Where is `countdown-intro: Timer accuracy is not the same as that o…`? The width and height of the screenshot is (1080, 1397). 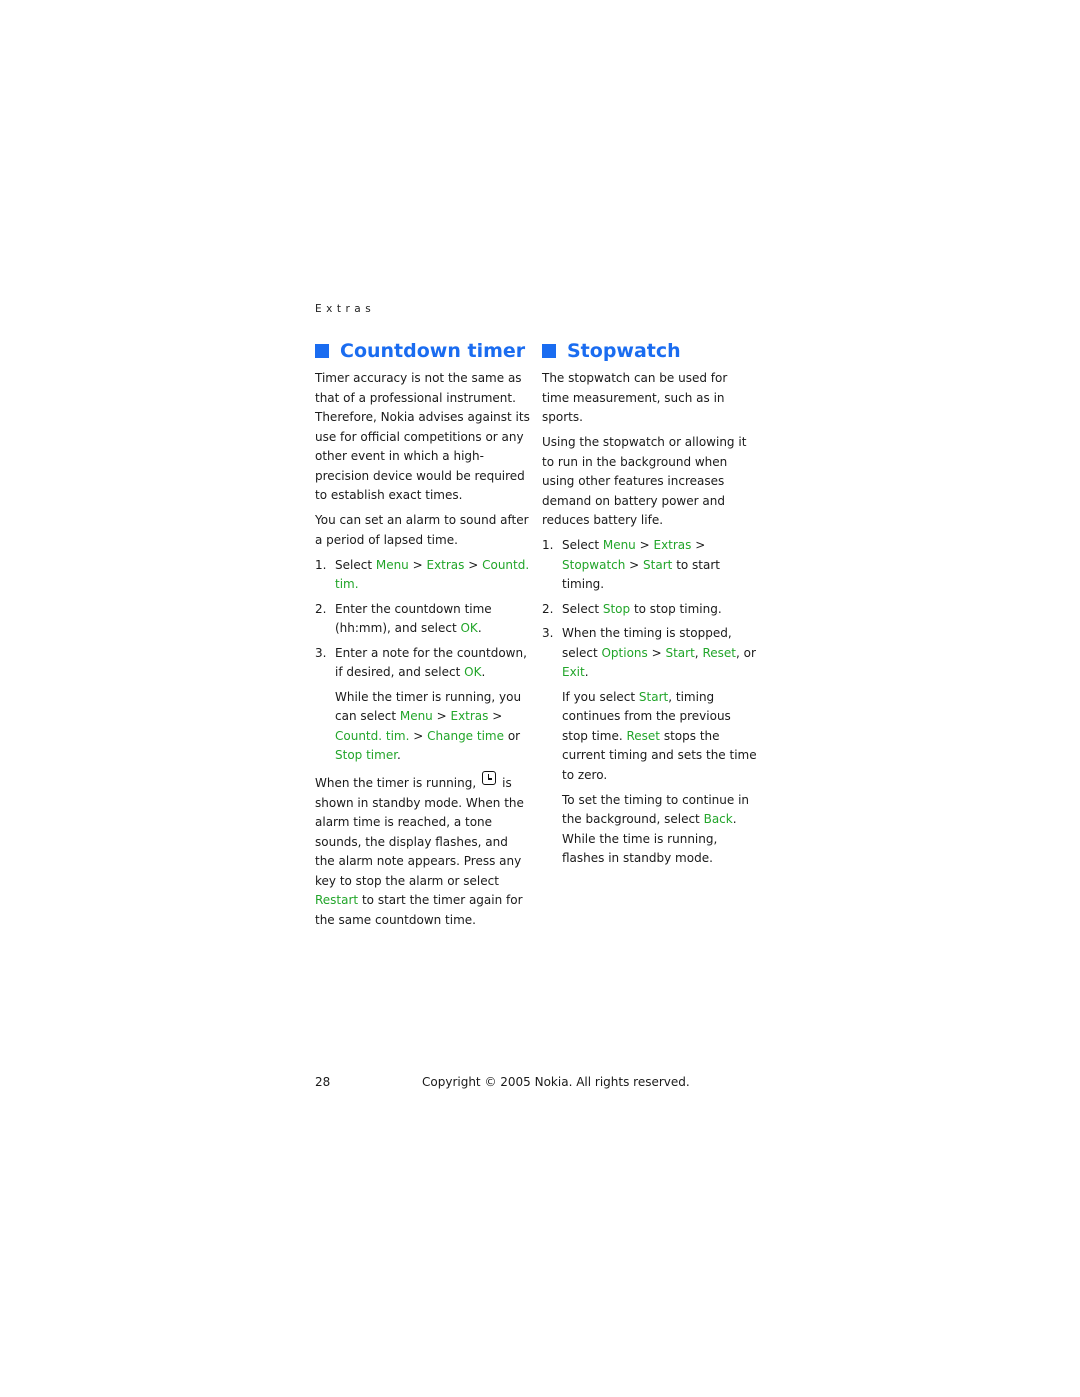 countdown-intro: Timer accuracy is not the same as that o… is located at coordinates (422, 436).